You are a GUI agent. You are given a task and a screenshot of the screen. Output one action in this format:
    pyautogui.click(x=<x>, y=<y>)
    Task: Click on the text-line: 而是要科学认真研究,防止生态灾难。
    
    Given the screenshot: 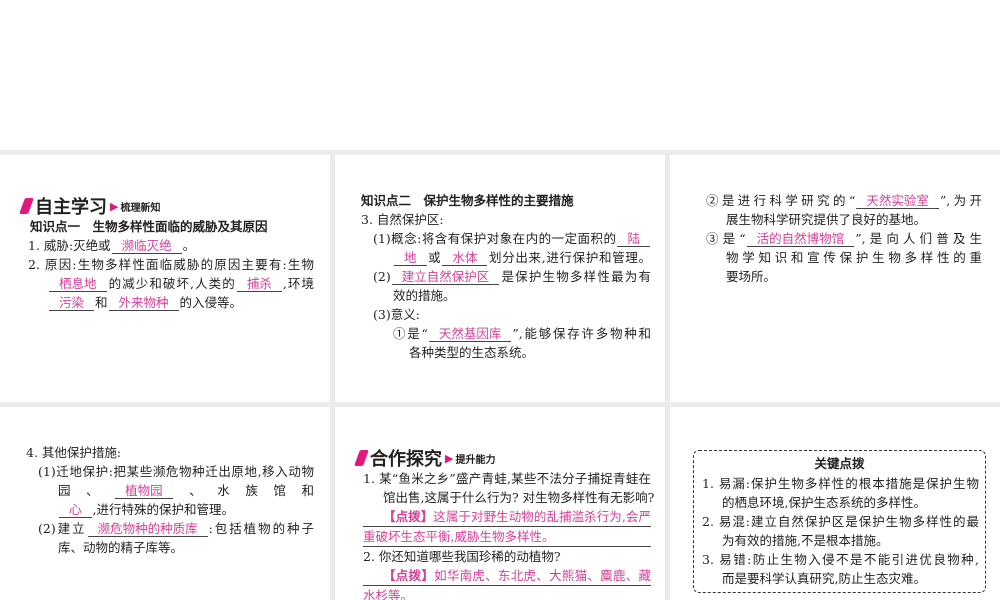 What is the action you would take?
    pyautogui.click(x=840, y=578)
    